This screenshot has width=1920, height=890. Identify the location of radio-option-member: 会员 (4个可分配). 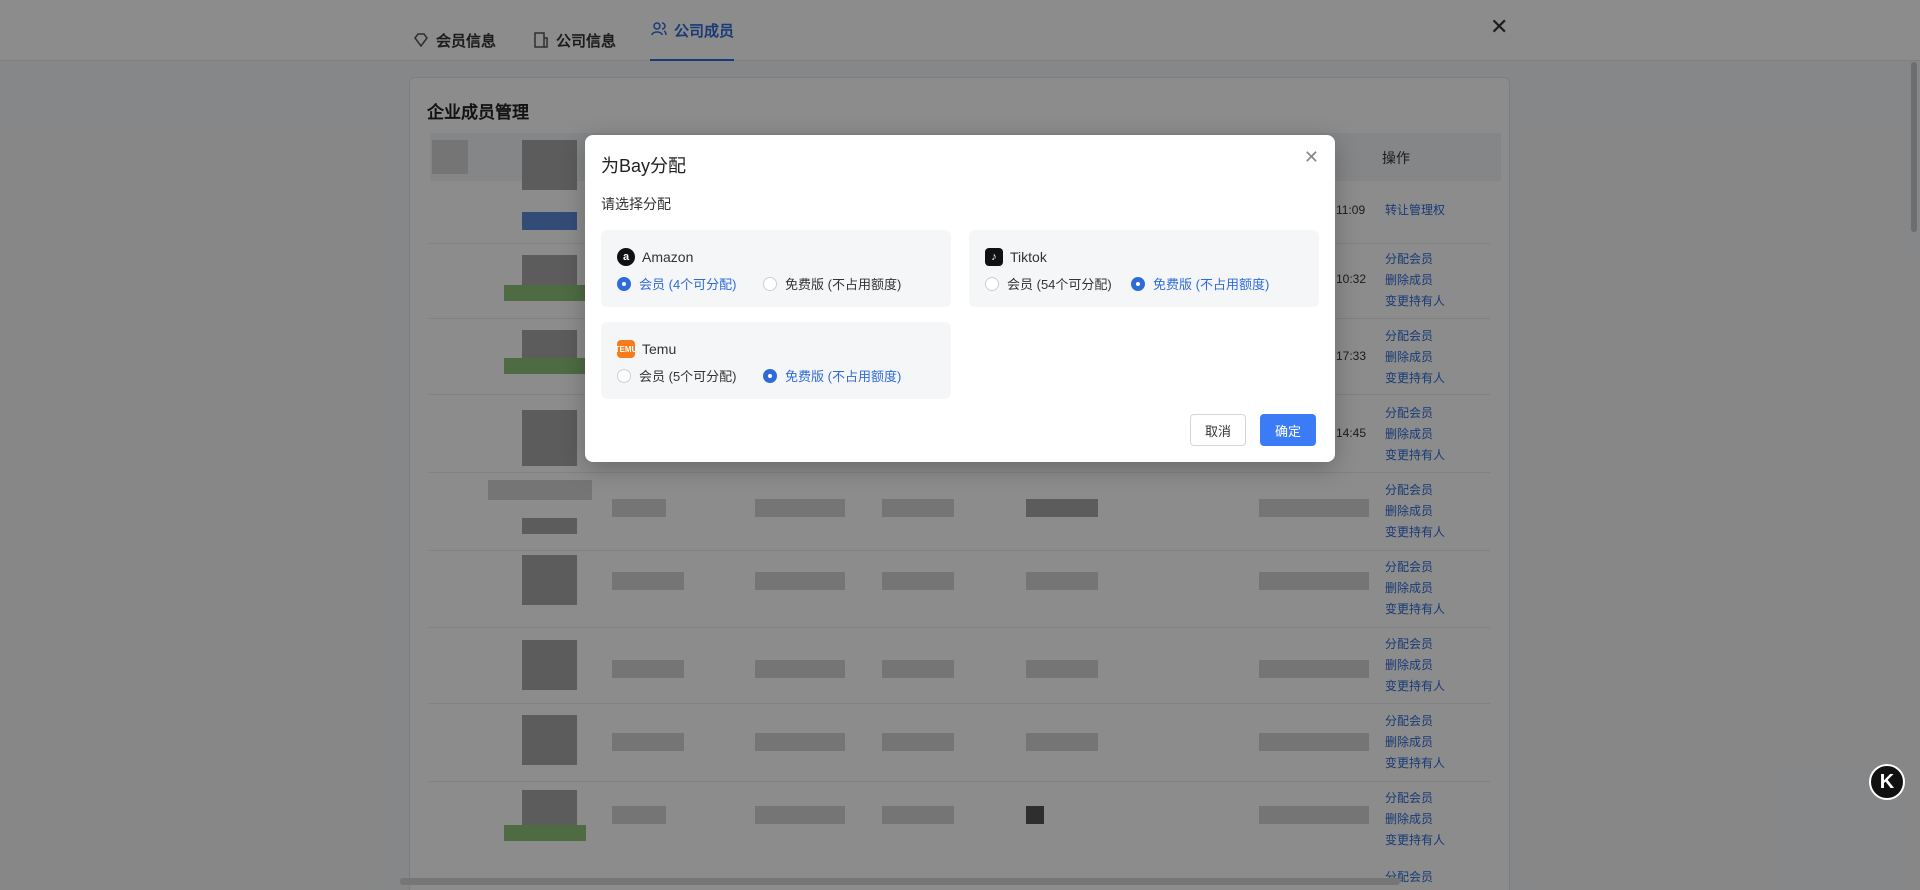
(677, 283).